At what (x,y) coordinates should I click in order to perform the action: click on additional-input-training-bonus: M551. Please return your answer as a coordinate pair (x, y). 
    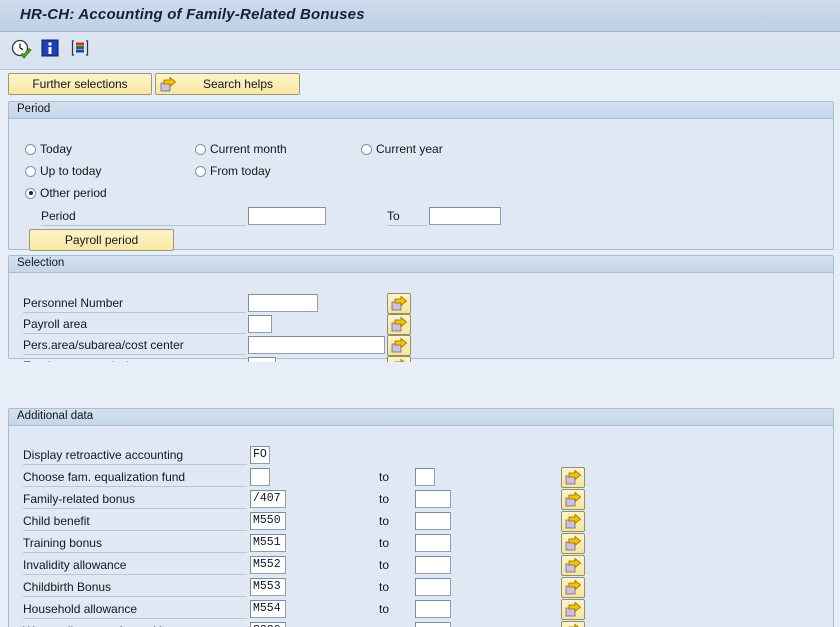
    Looking at the image, I should click on (268, 543).